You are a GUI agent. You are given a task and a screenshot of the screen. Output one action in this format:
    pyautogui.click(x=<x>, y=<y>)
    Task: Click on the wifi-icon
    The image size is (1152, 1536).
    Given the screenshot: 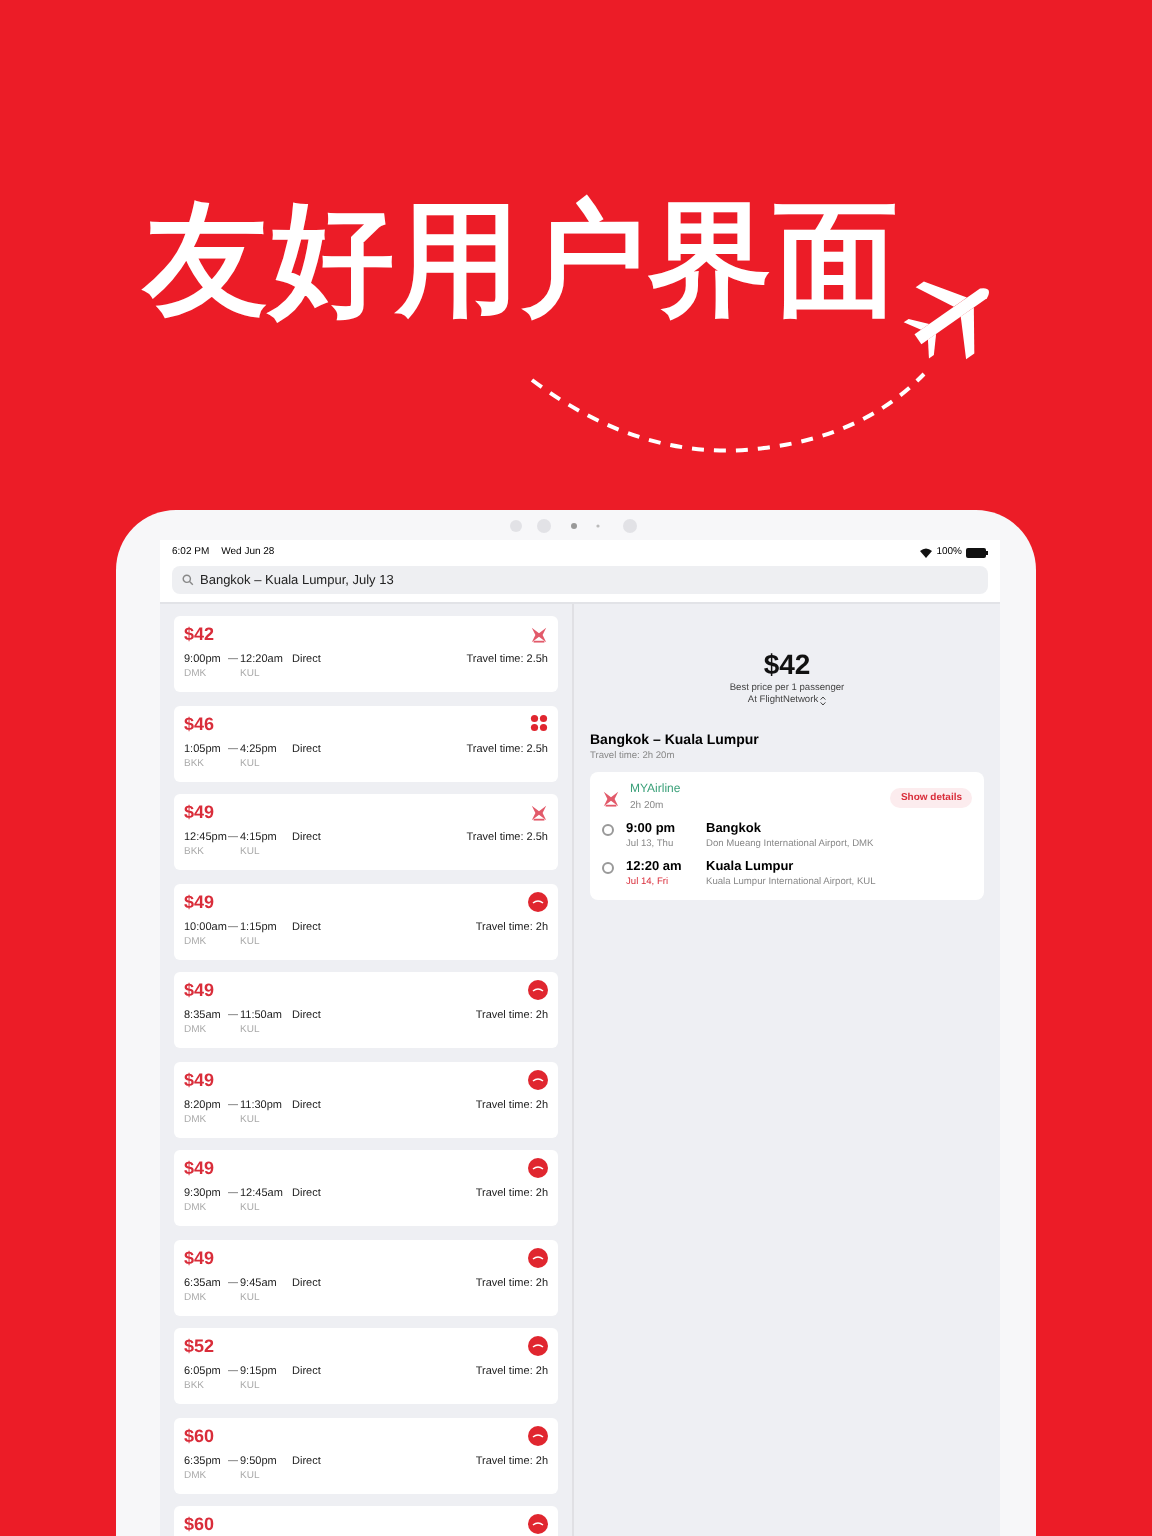 What is the action you would take?
    pyautogui.click(x=926, y=552)
    